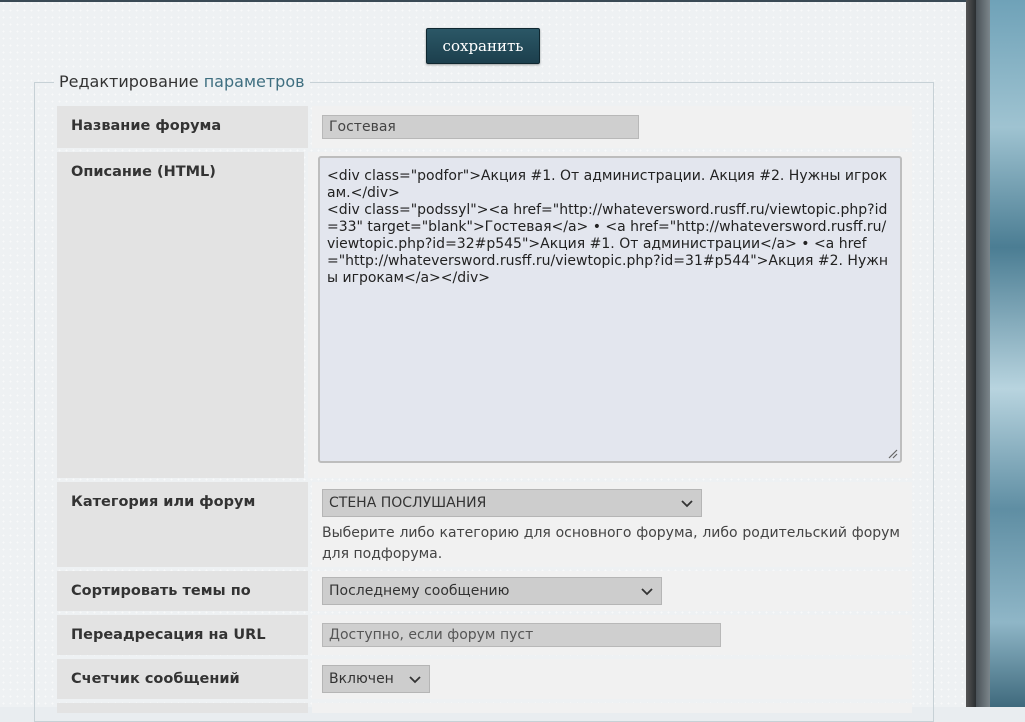  What do you see at coordinates (182, 127) in the screenshot?
I see `label-forum-name: Название форума` at bounding box center [182, 127].